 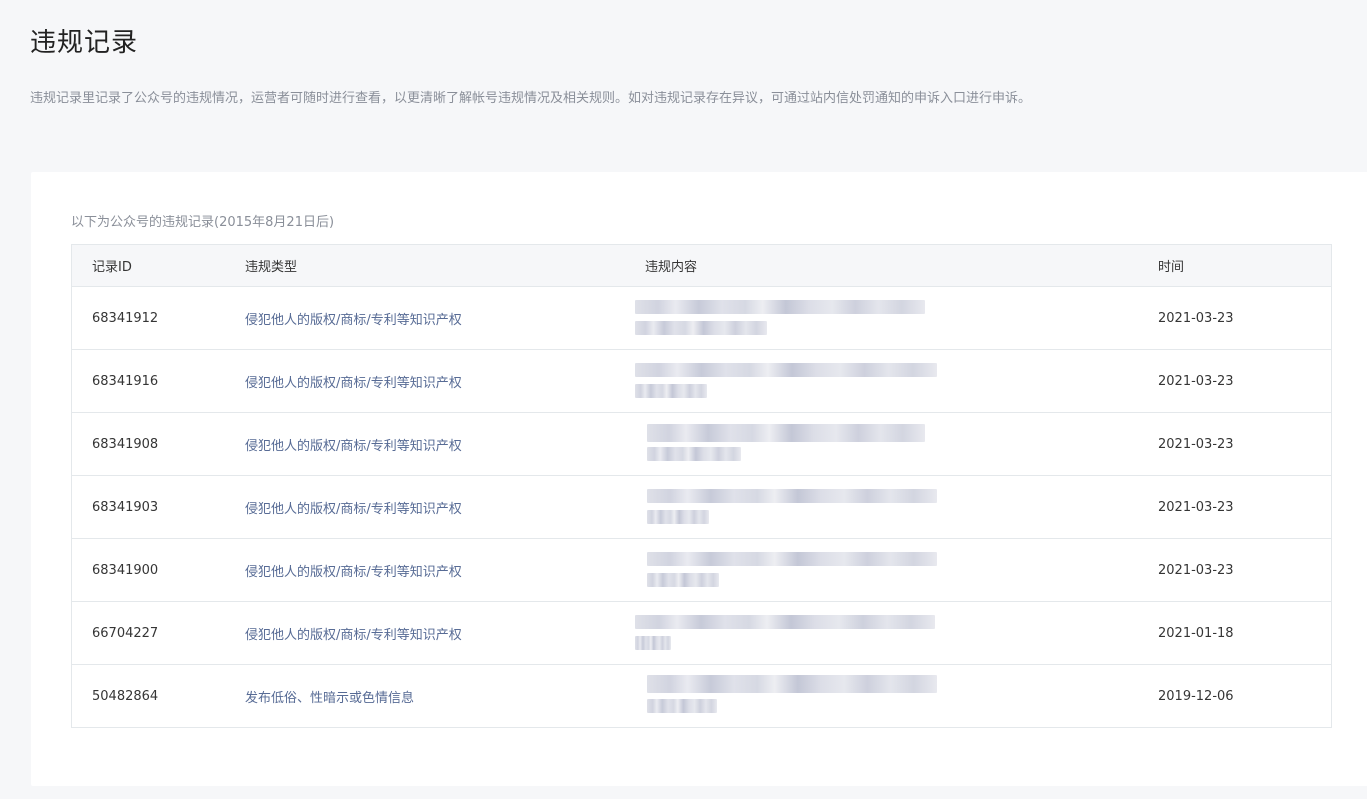 What do you see at coordinates (158, 570) in the screenshot?
I see `record-id: 68341900` at bounding box center [158, 570].